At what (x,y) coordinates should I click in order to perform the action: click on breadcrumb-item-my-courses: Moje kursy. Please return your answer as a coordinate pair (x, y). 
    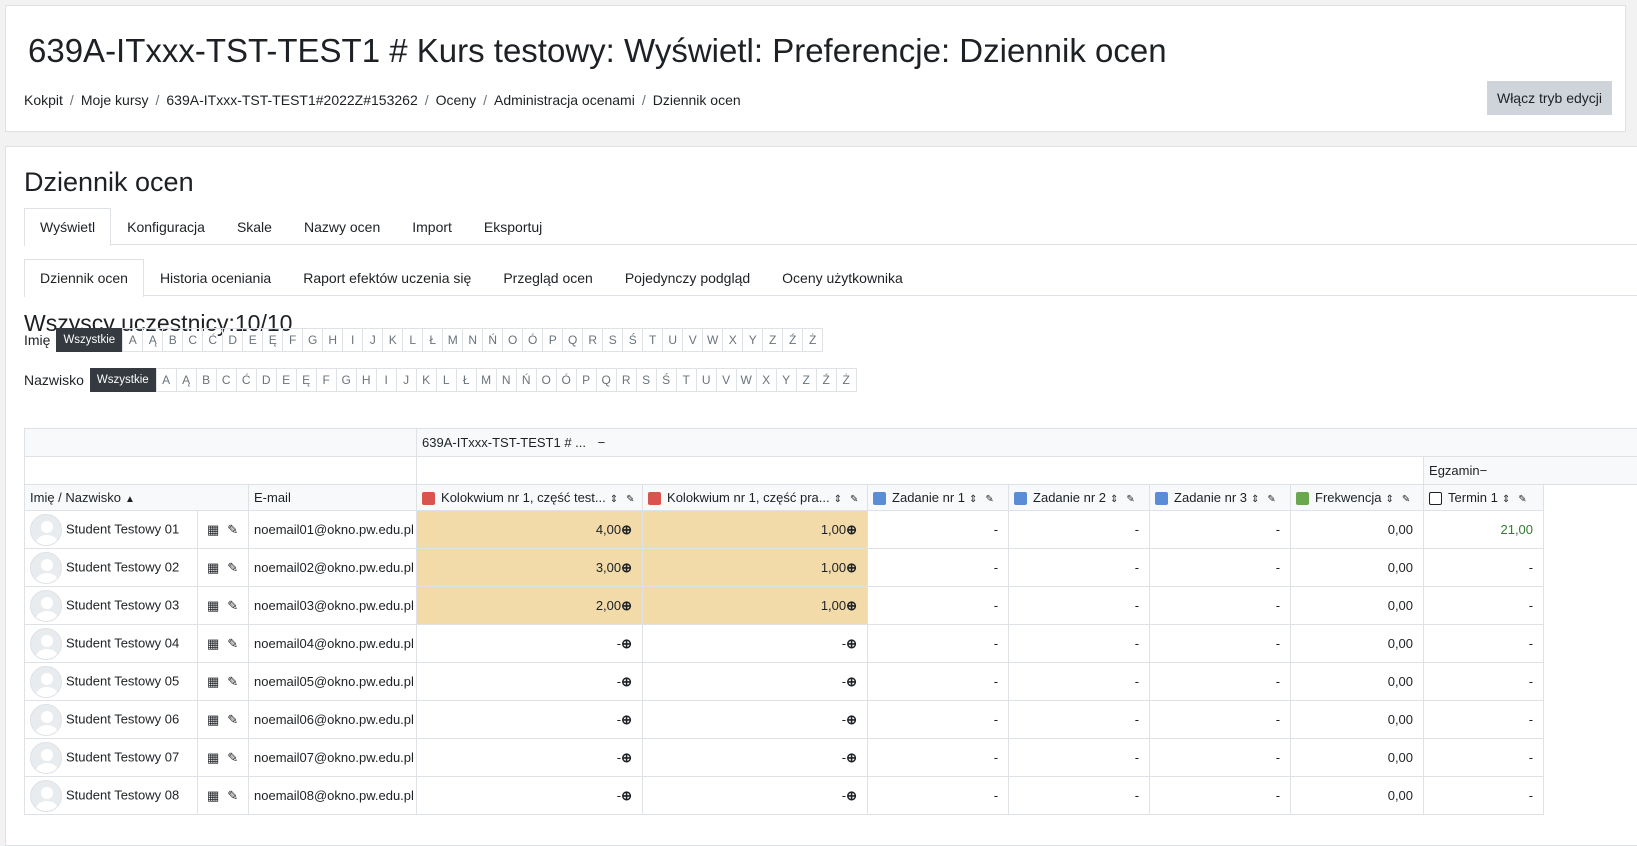
    Looking at the image, I should click on (115, 100).